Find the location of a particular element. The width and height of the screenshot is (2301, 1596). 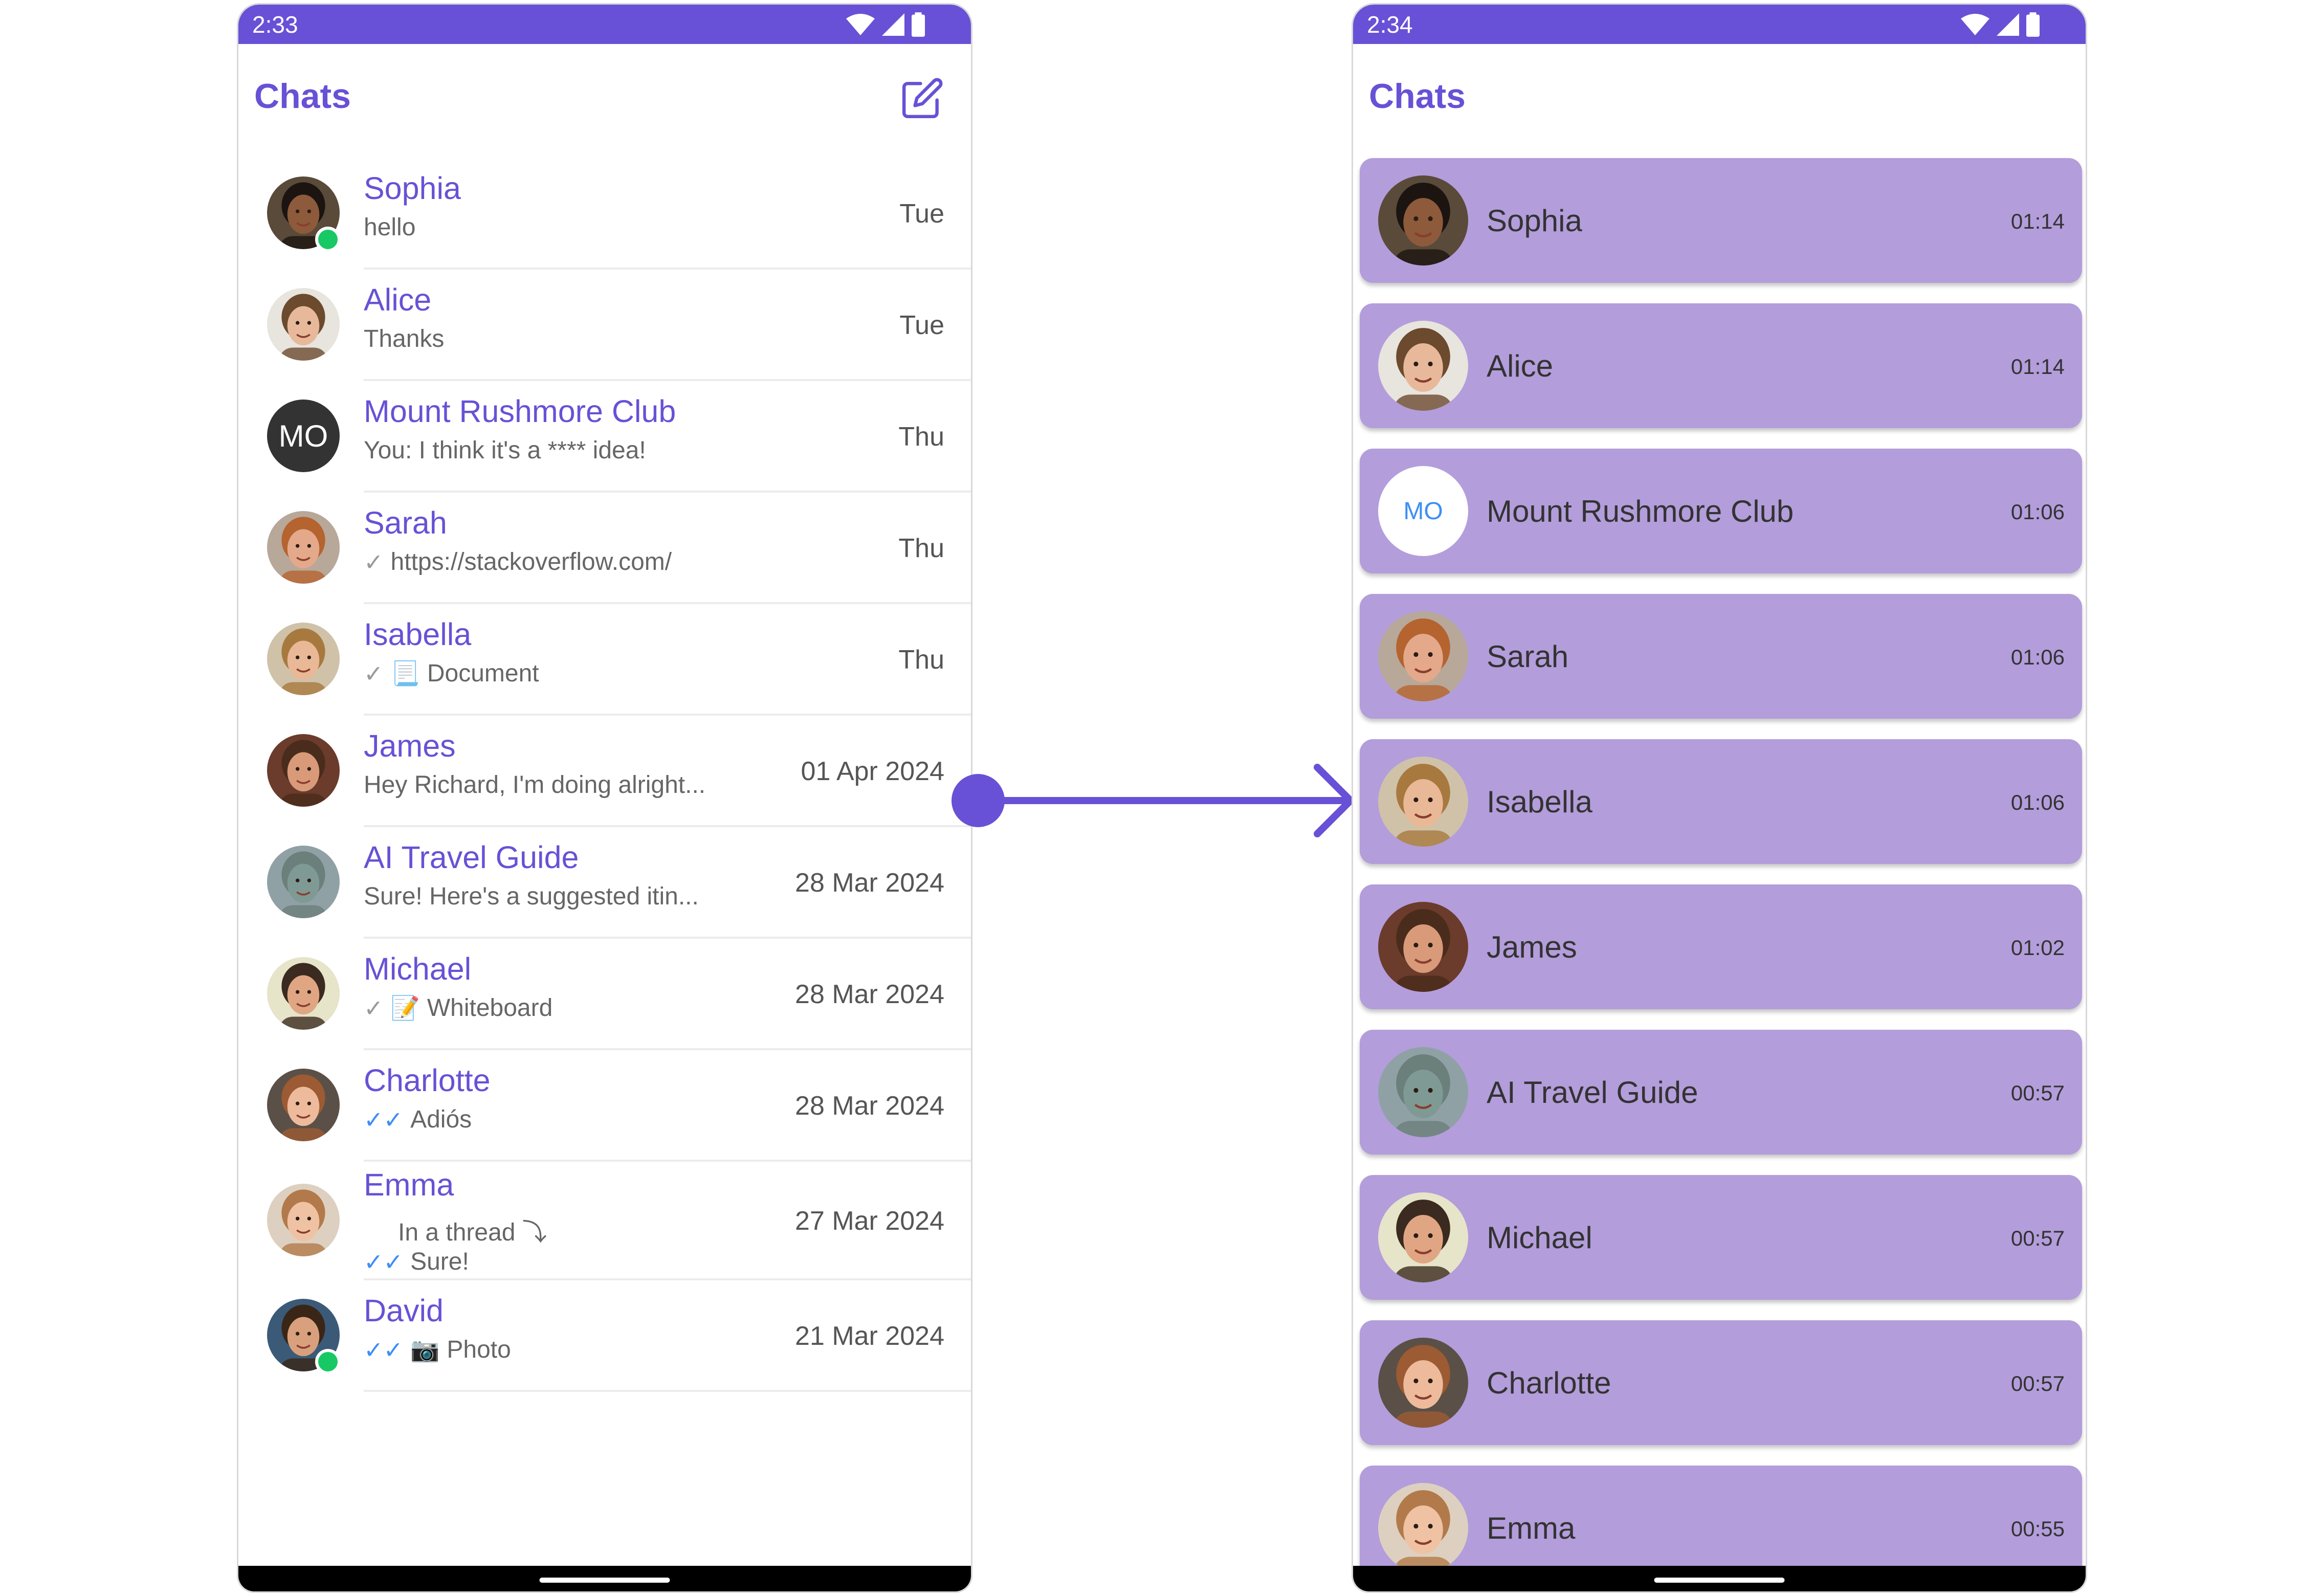

chat-timestamp: 21 Mar 2024 is located at coordinates (869, 1336).